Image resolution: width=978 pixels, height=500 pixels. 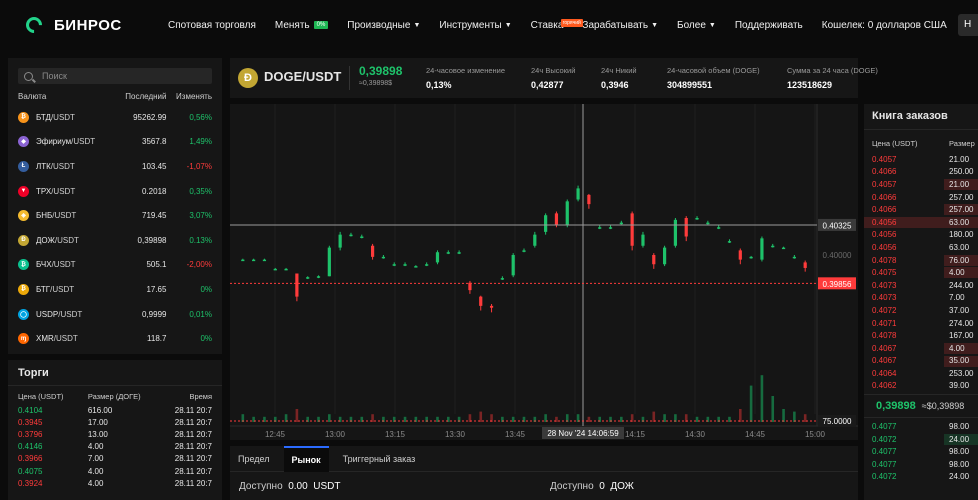 I want to click on asks-row: 0.4072 37.00, so click(x=921, y=310).